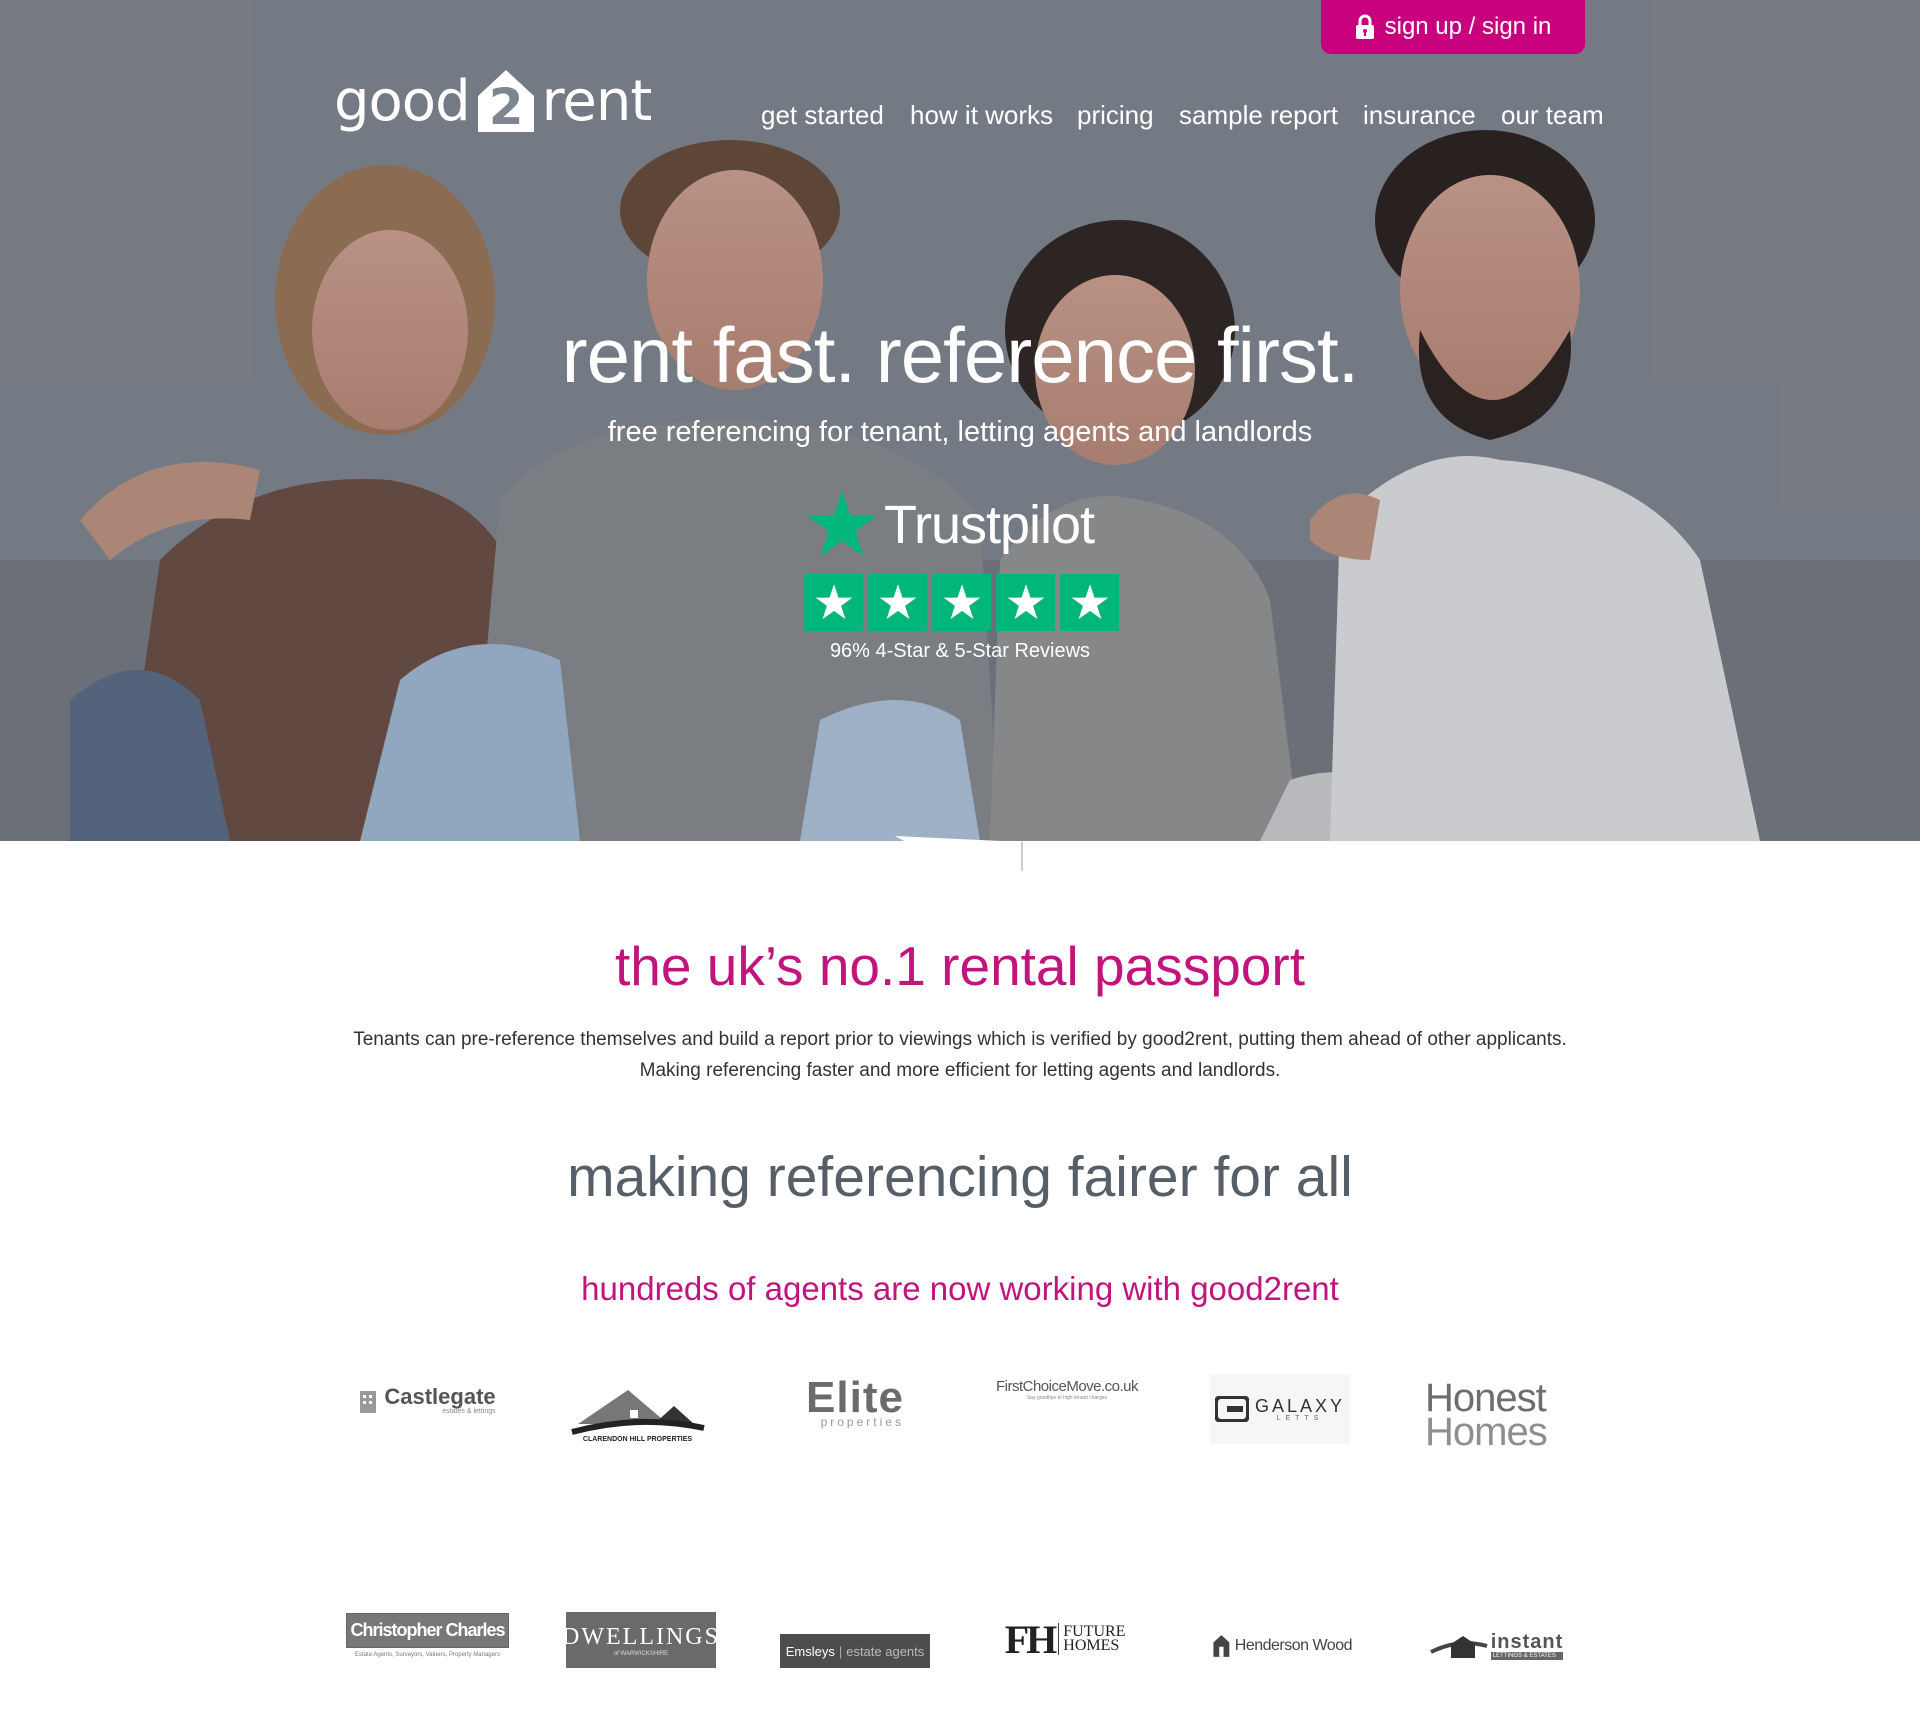  What do you see at coordinates (1527, 1642) in the screenshot?
I see `instant-name: instant` at bounding box center [1527, 1642].